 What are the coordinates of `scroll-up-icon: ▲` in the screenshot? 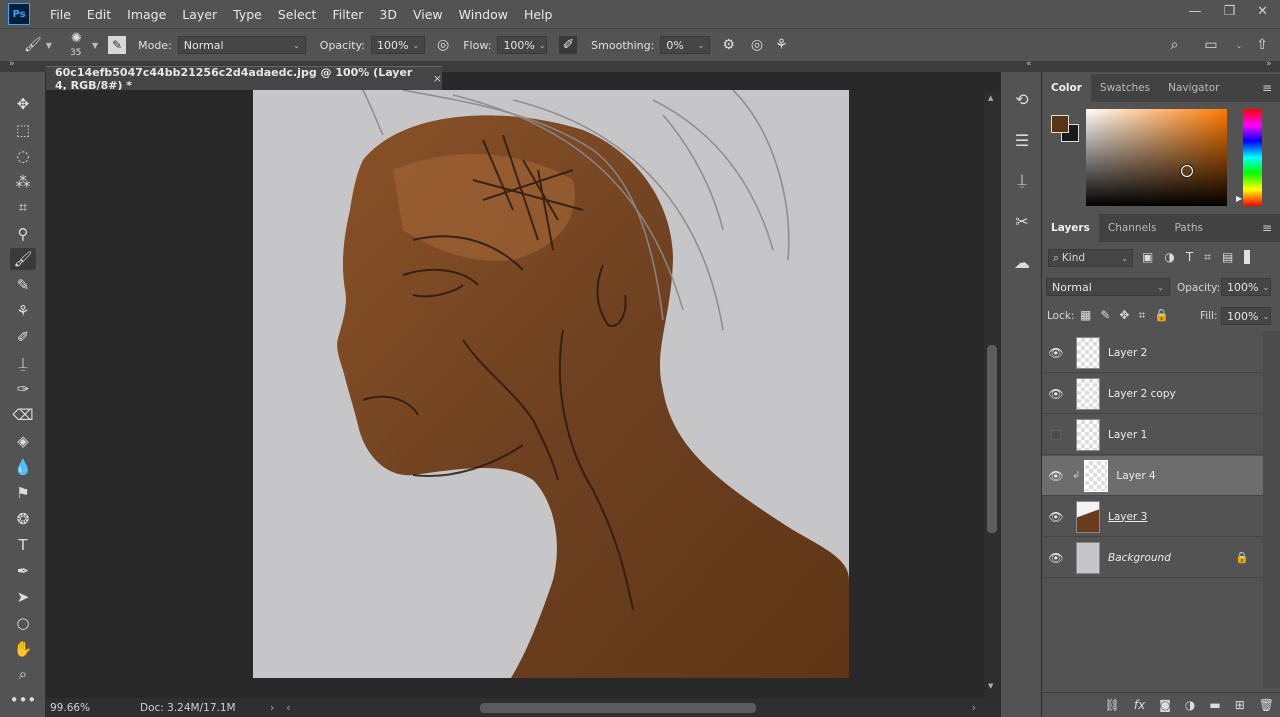 It's located at (990, 98).